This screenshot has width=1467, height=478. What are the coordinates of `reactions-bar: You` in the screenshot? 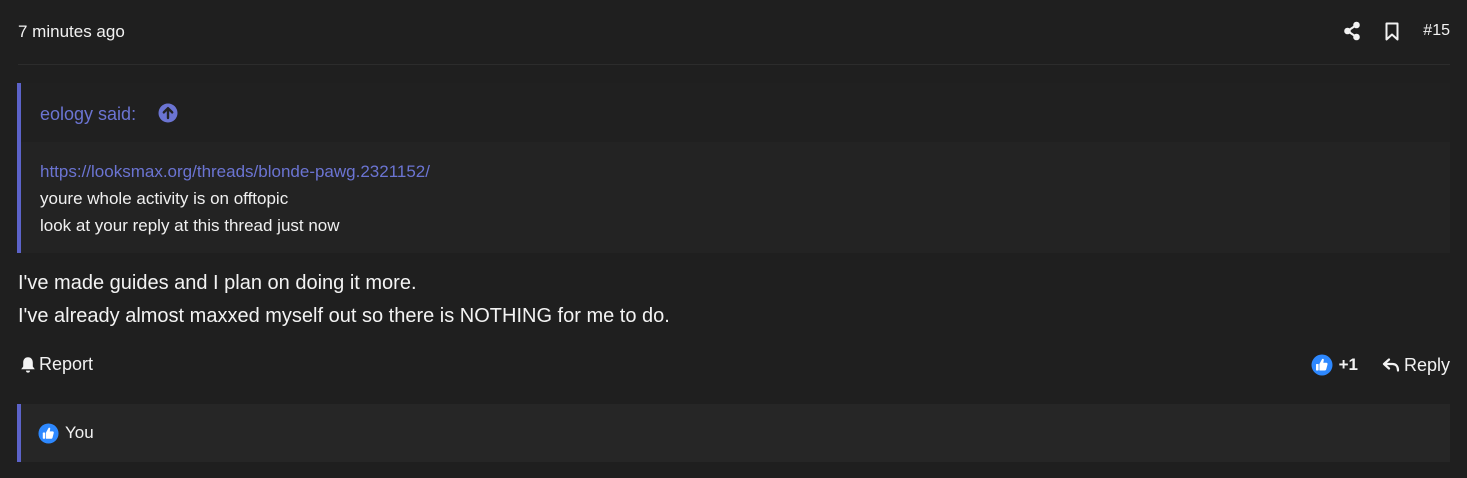 It's located at (733, 433).